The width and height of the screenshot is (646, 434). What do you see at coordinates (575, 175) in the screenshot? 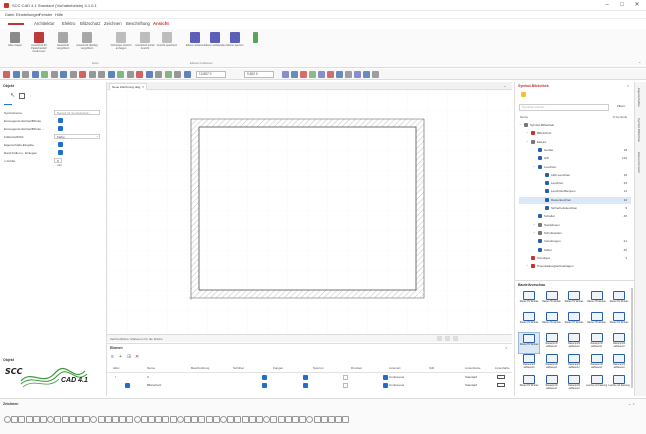
I see `tree-item: LED-Leuchten 10` at bounding box center [575, 175].